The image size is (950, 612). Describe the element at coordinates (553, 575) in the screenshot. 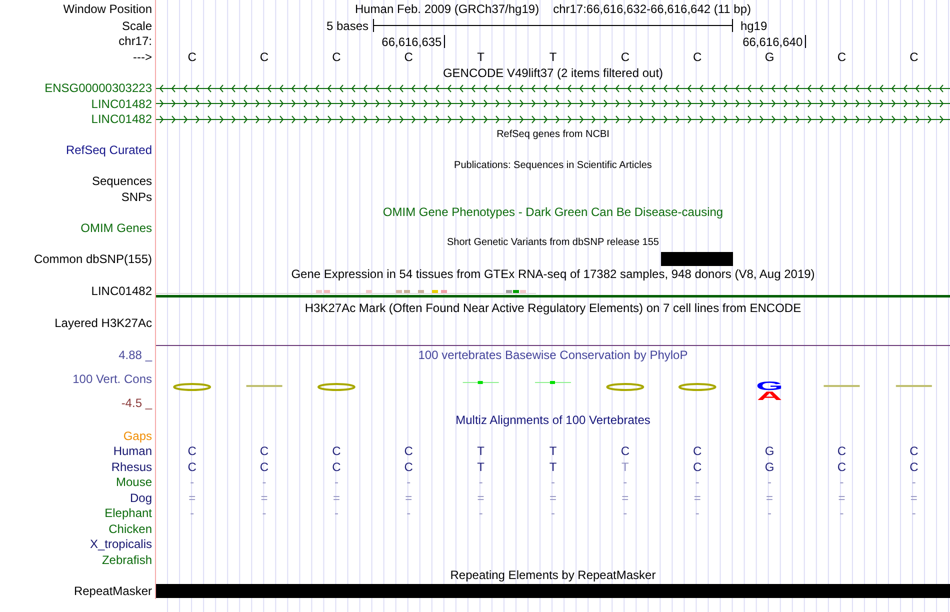

I see `track-title: Repeating Elements by RepeatMasker` at that location.